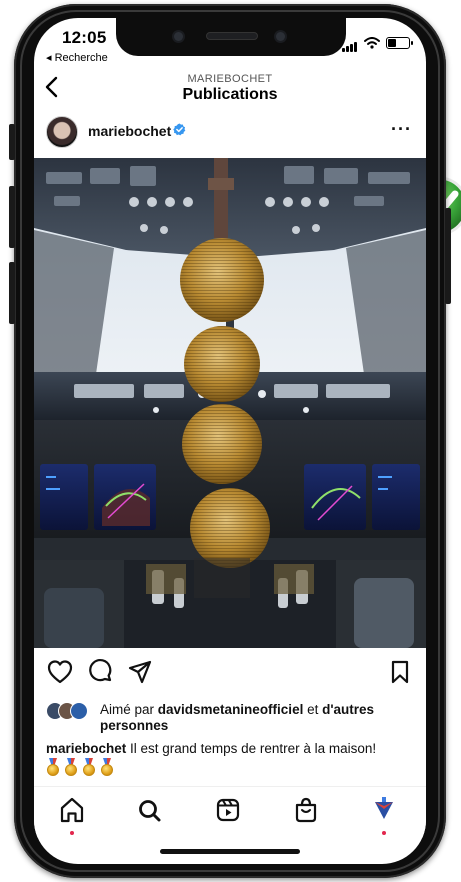  I want to click on home-indicator, so click(230, 851).